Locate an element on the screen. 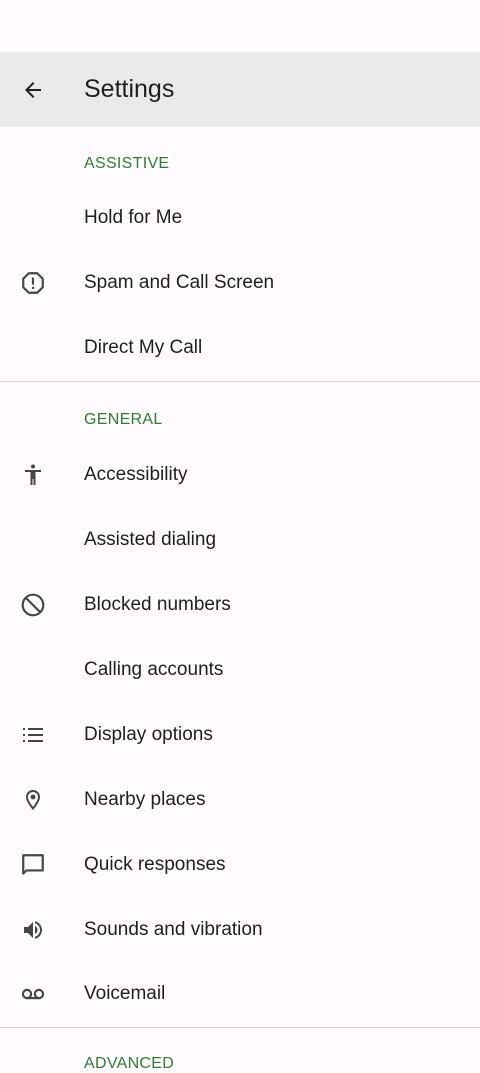 Image resolution: width=480 pixels, height=1073 pixels. settings-item-label: Accessibility is located at coordinates (136, 474).